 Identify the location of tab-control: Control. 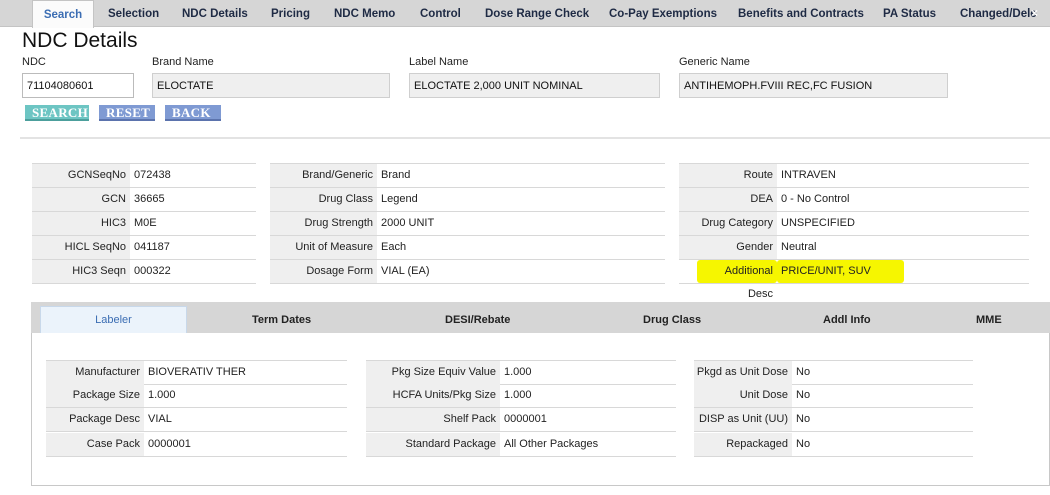
(440, 13).